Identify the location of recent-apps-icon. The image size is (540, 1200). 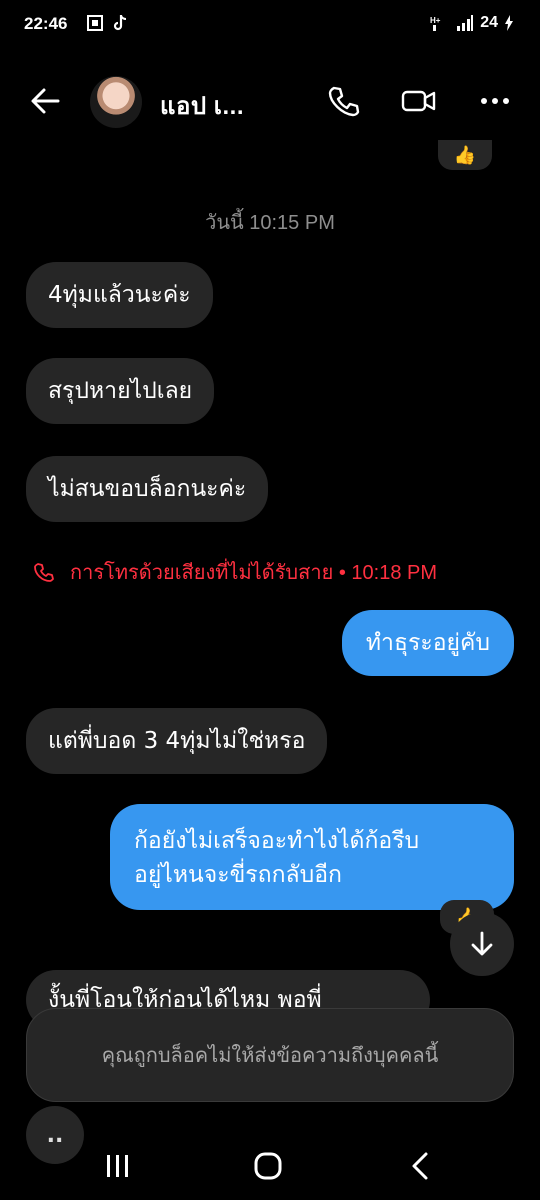
(117, 1166).